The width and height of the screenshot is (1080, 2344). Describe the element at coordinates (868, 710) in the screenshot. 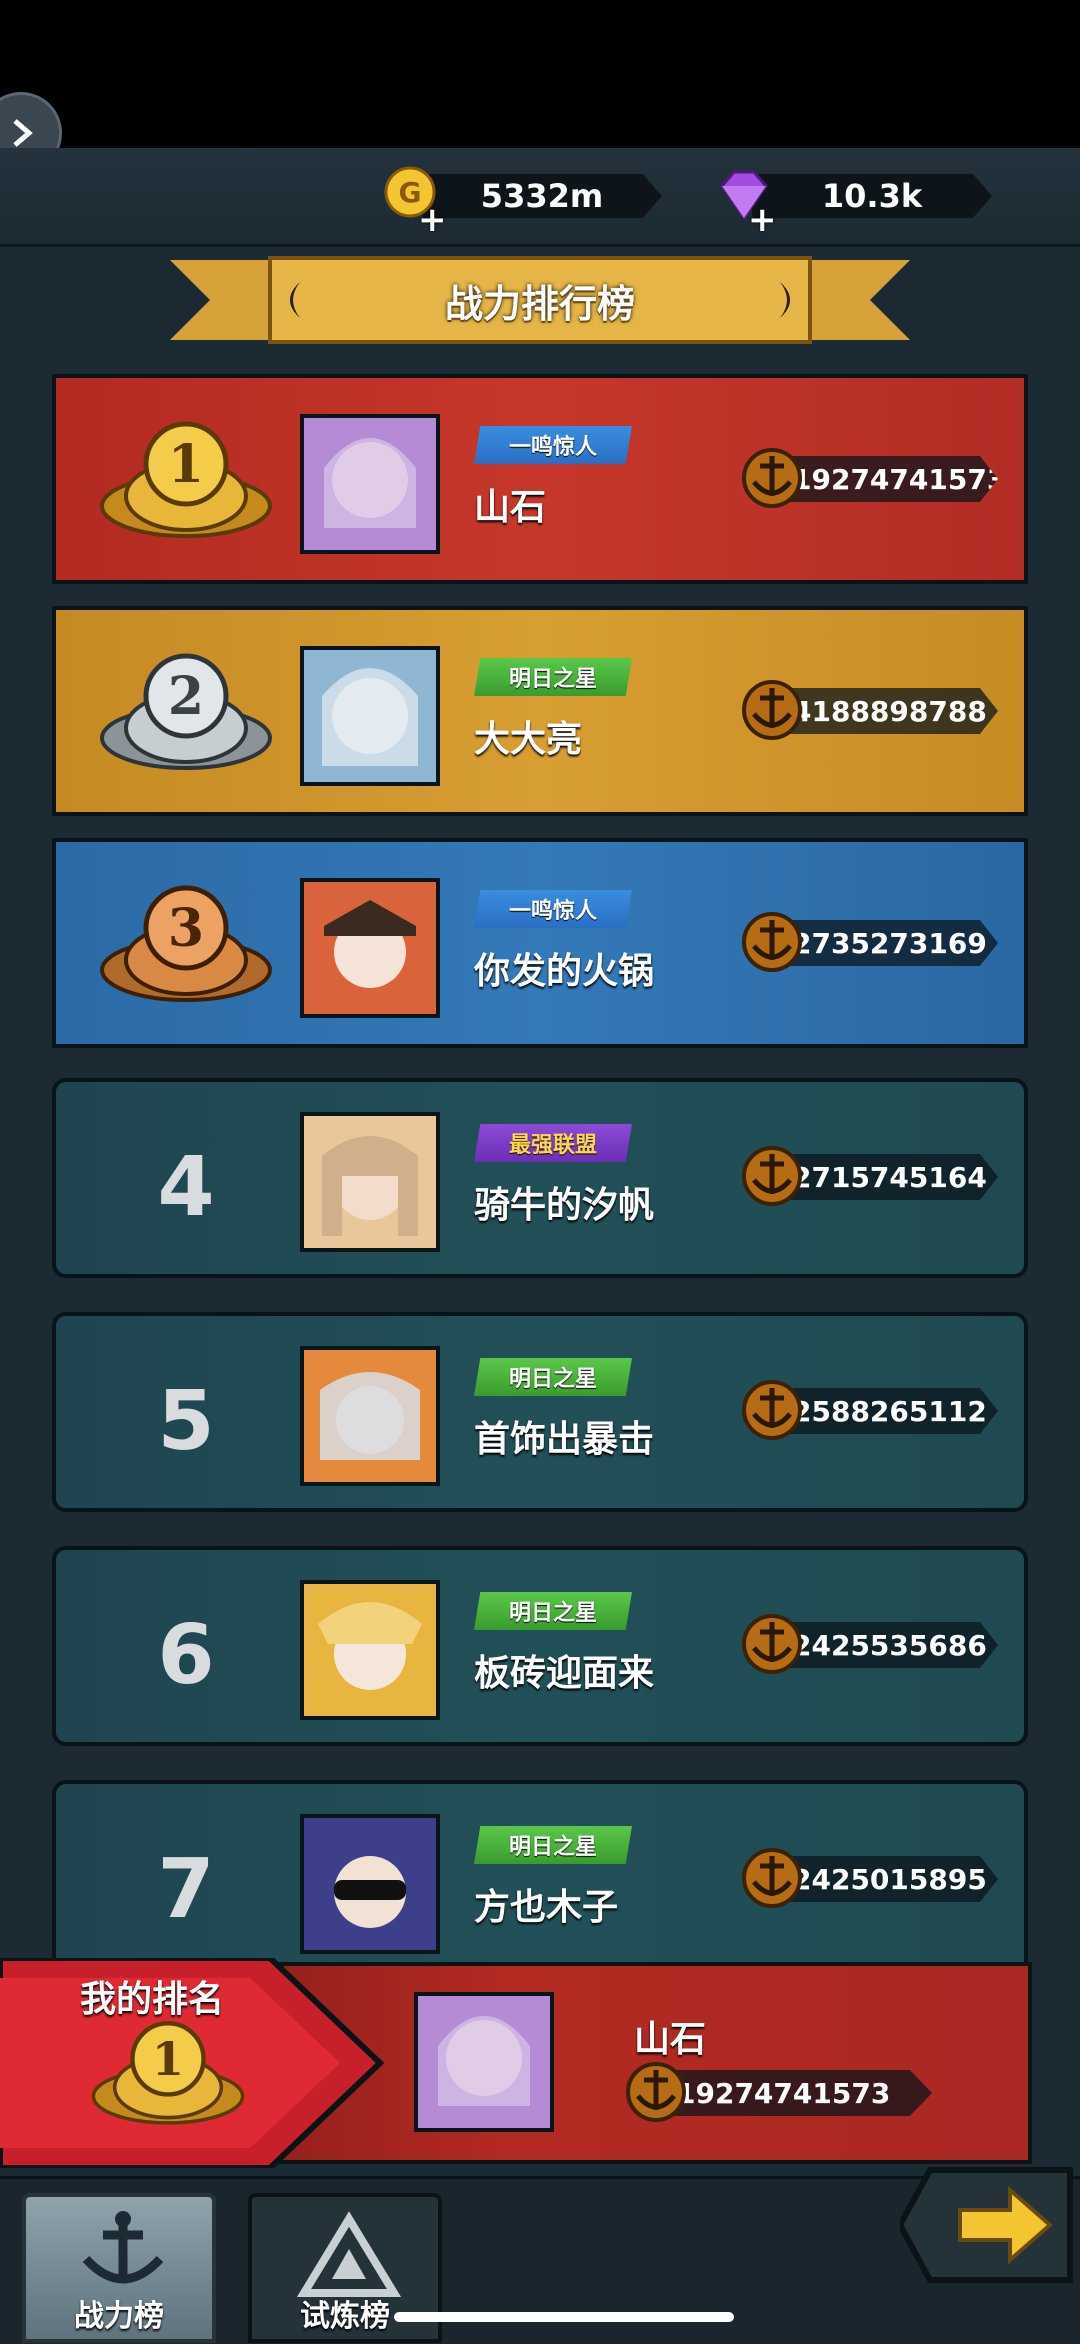

I see `power-display: 4188898788` at that location.